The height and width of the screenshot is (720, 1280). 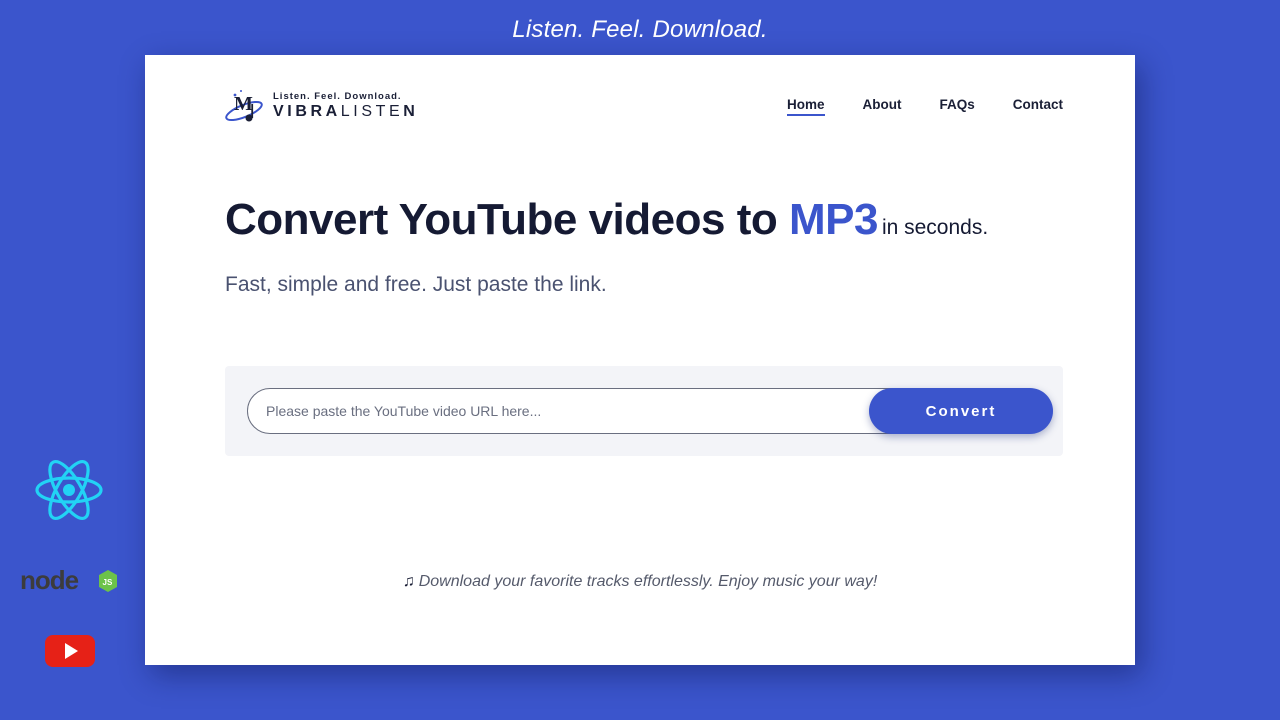 I want to click on hero-title-accent: MP3, so click(x=833, y=219).